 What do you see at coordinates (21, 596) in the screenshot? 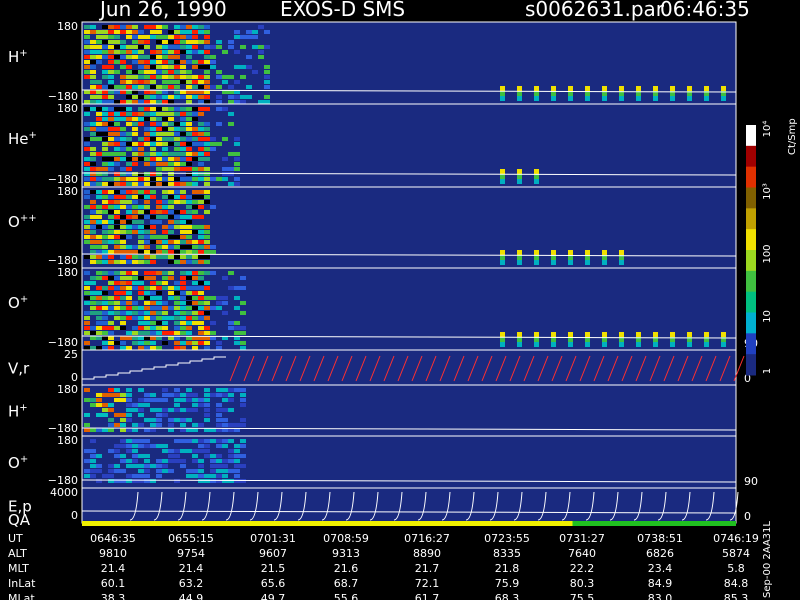
I see `footer-row-label: MLat` at bounding box center [21, 596].